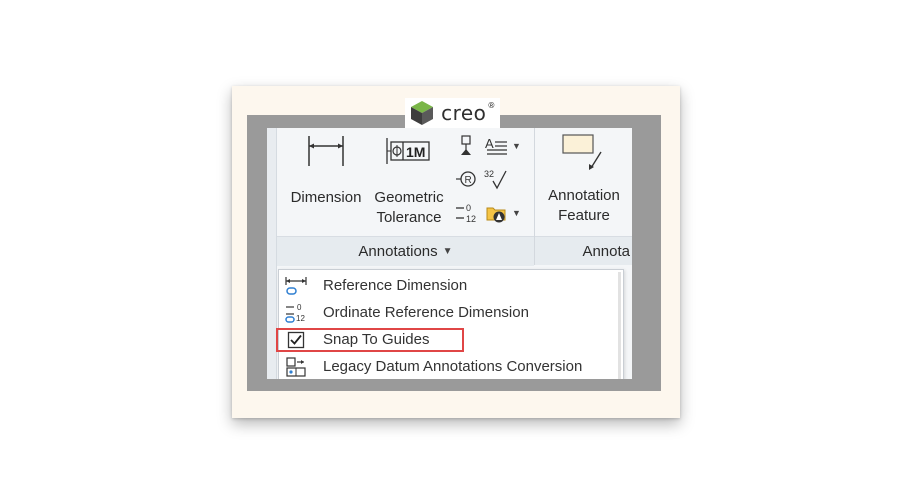 The height and width of the screenshot is (503, 906). What do you see at coordinates (370, 340) in the screenshot?
I see `snap-to-guides-highlight-box` at bounding box center [370, 340].